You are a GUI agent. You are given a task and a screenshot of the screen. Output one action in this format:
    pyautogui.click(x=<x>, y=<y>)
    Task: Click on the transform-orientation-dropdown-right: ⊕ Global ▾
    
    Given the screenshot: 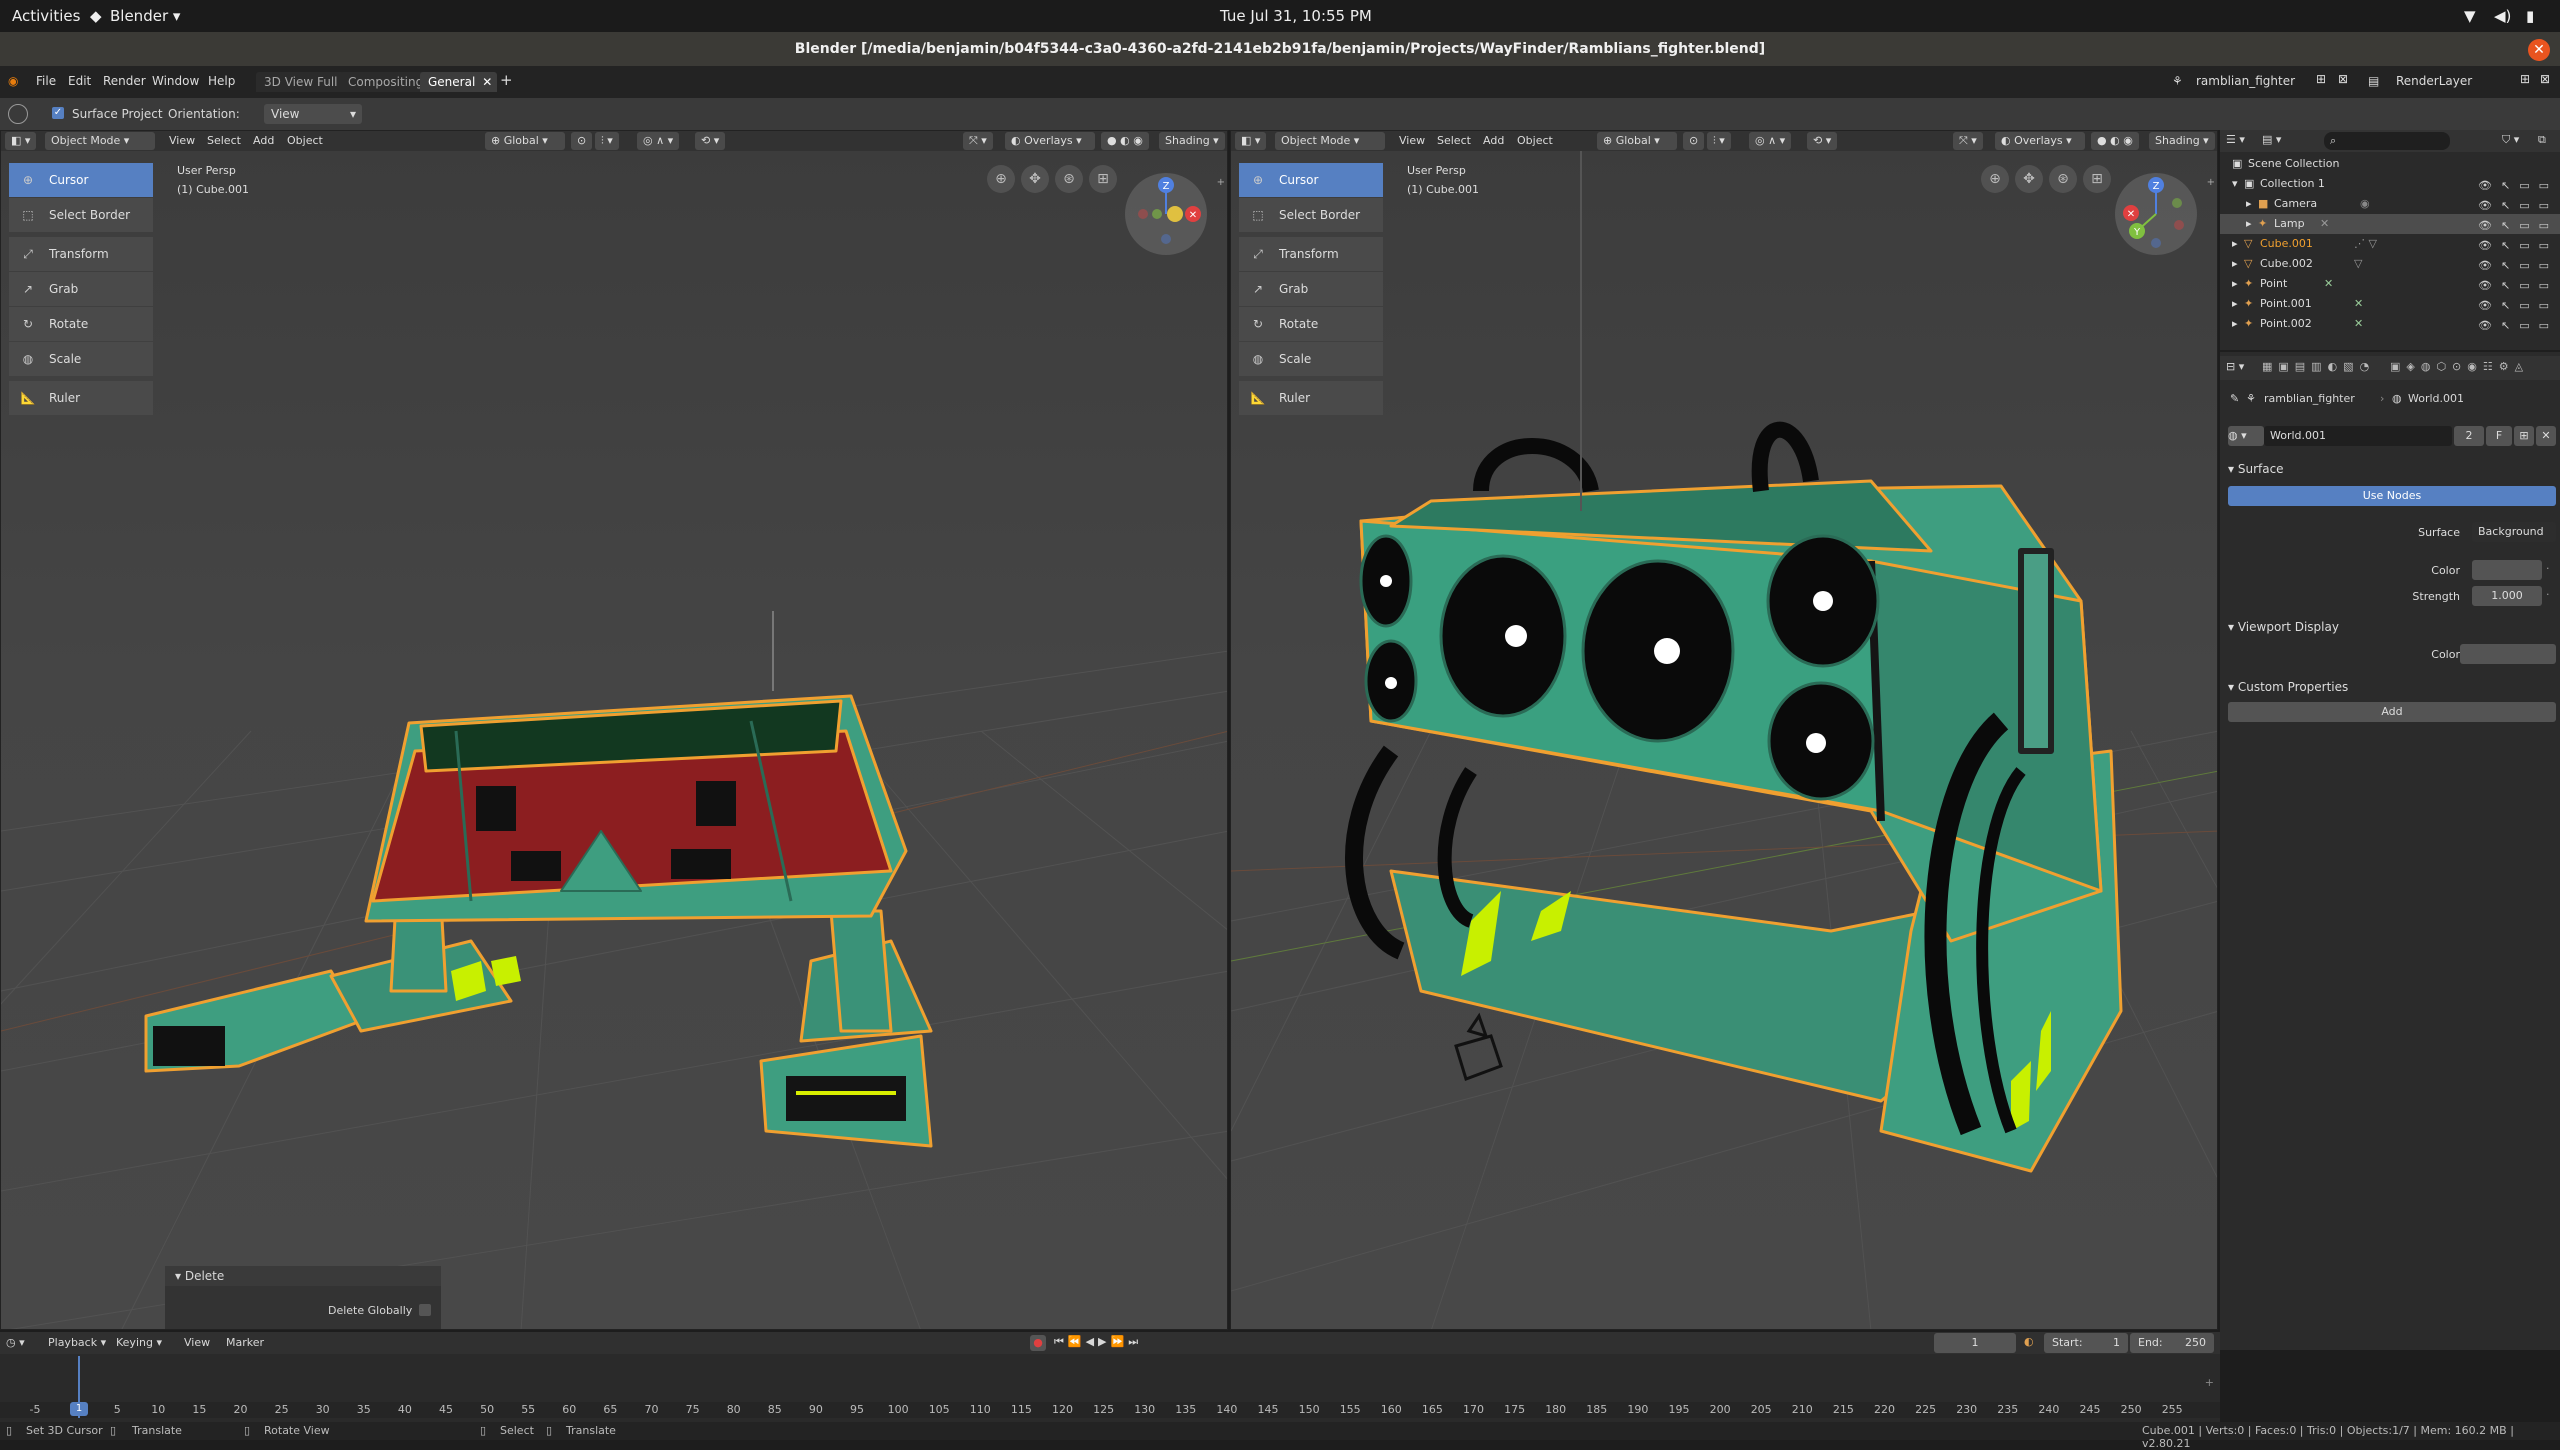 What is the action you would take?
    pyautogui.click(x=1637, y=141)
    